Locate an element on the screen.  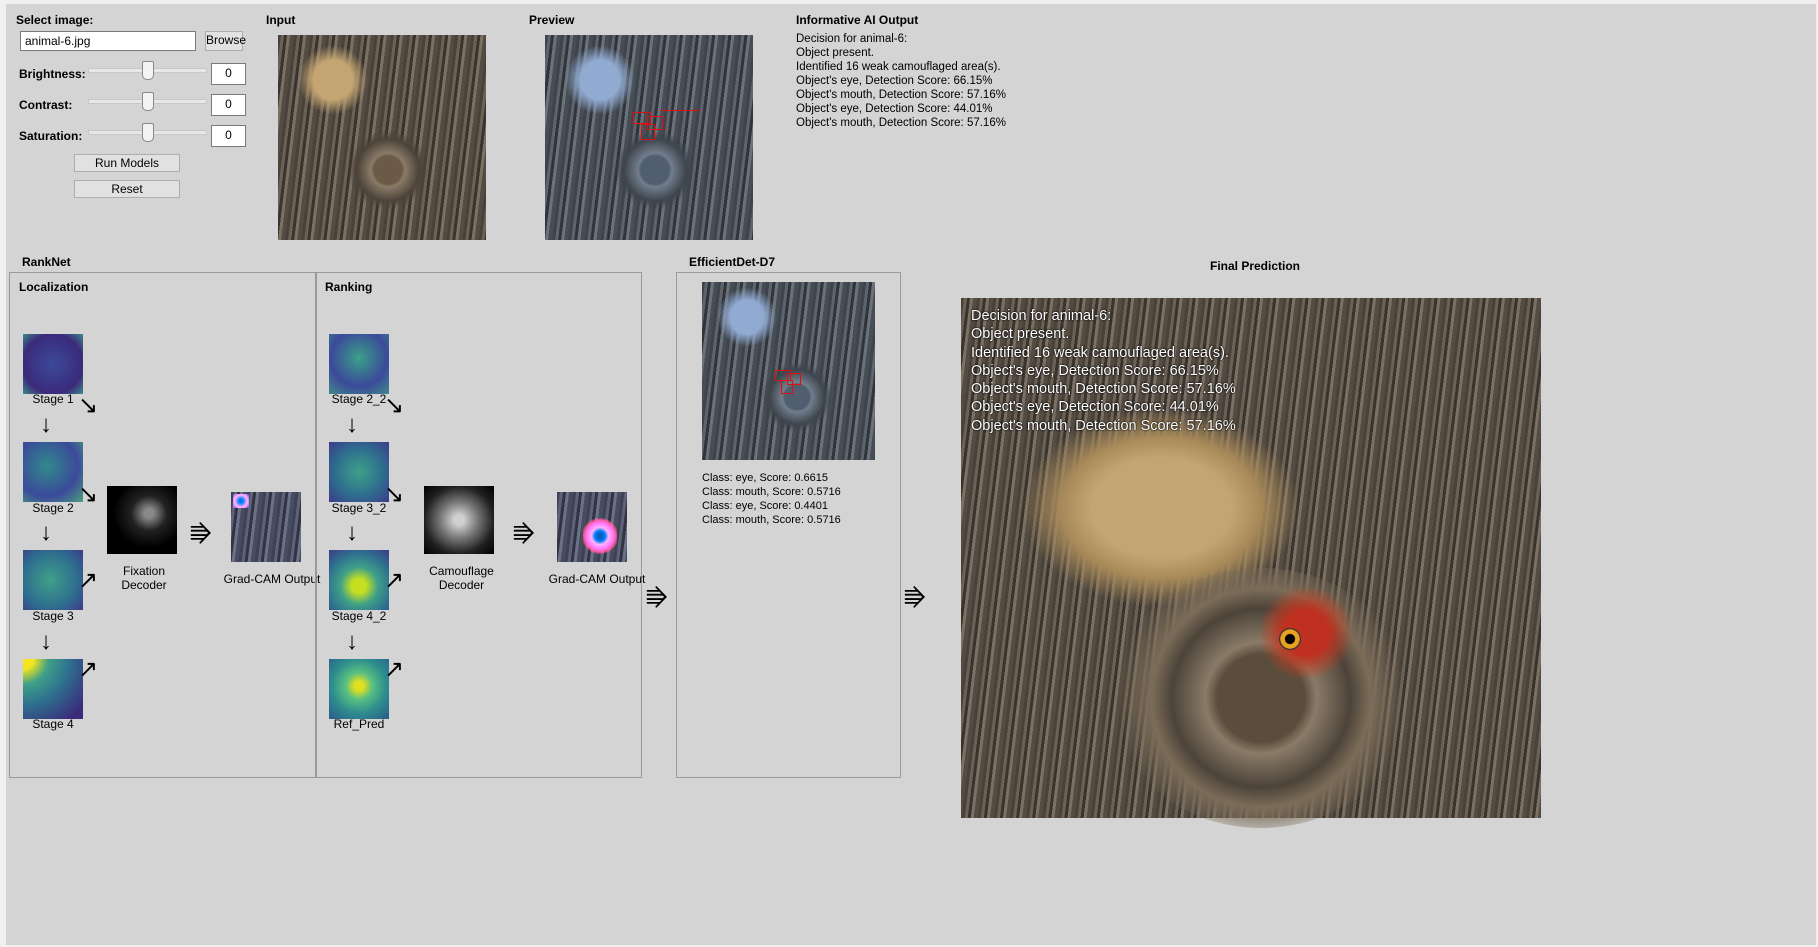
stage-2-map is located at coordinates (53, 472).